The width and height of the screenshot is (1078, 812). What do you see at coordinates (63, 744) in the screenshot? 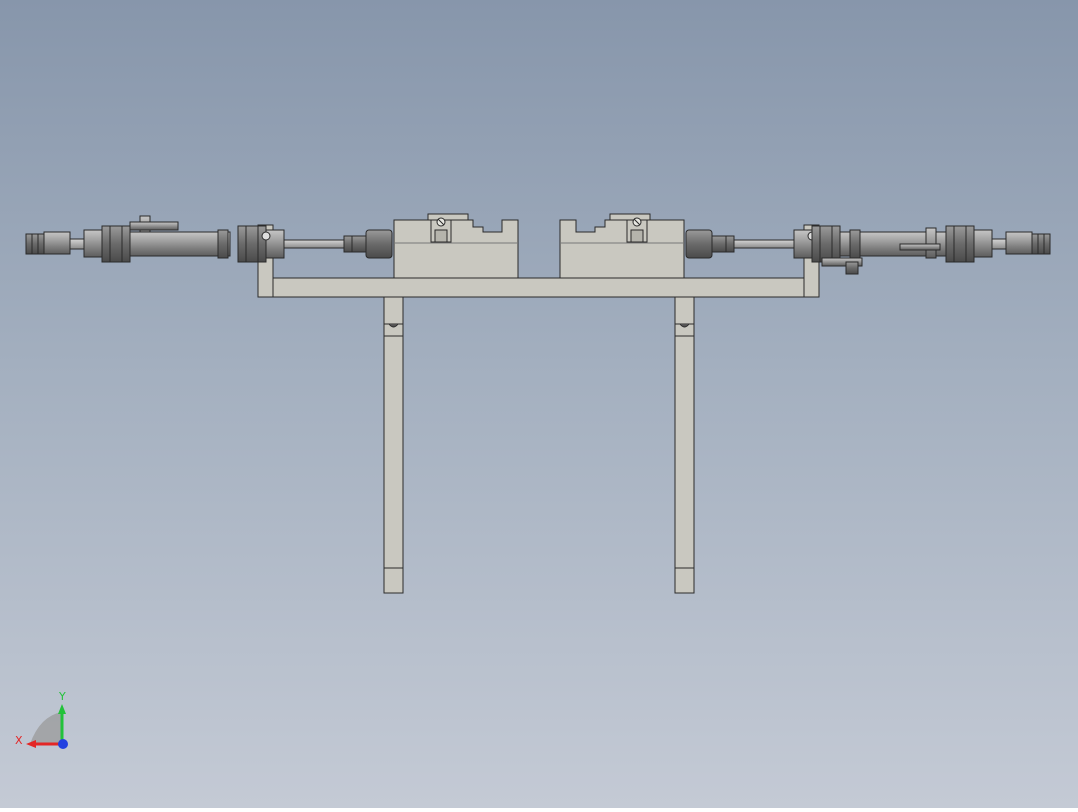
I see `z-axis-dot` at bounding box center [63, 744].